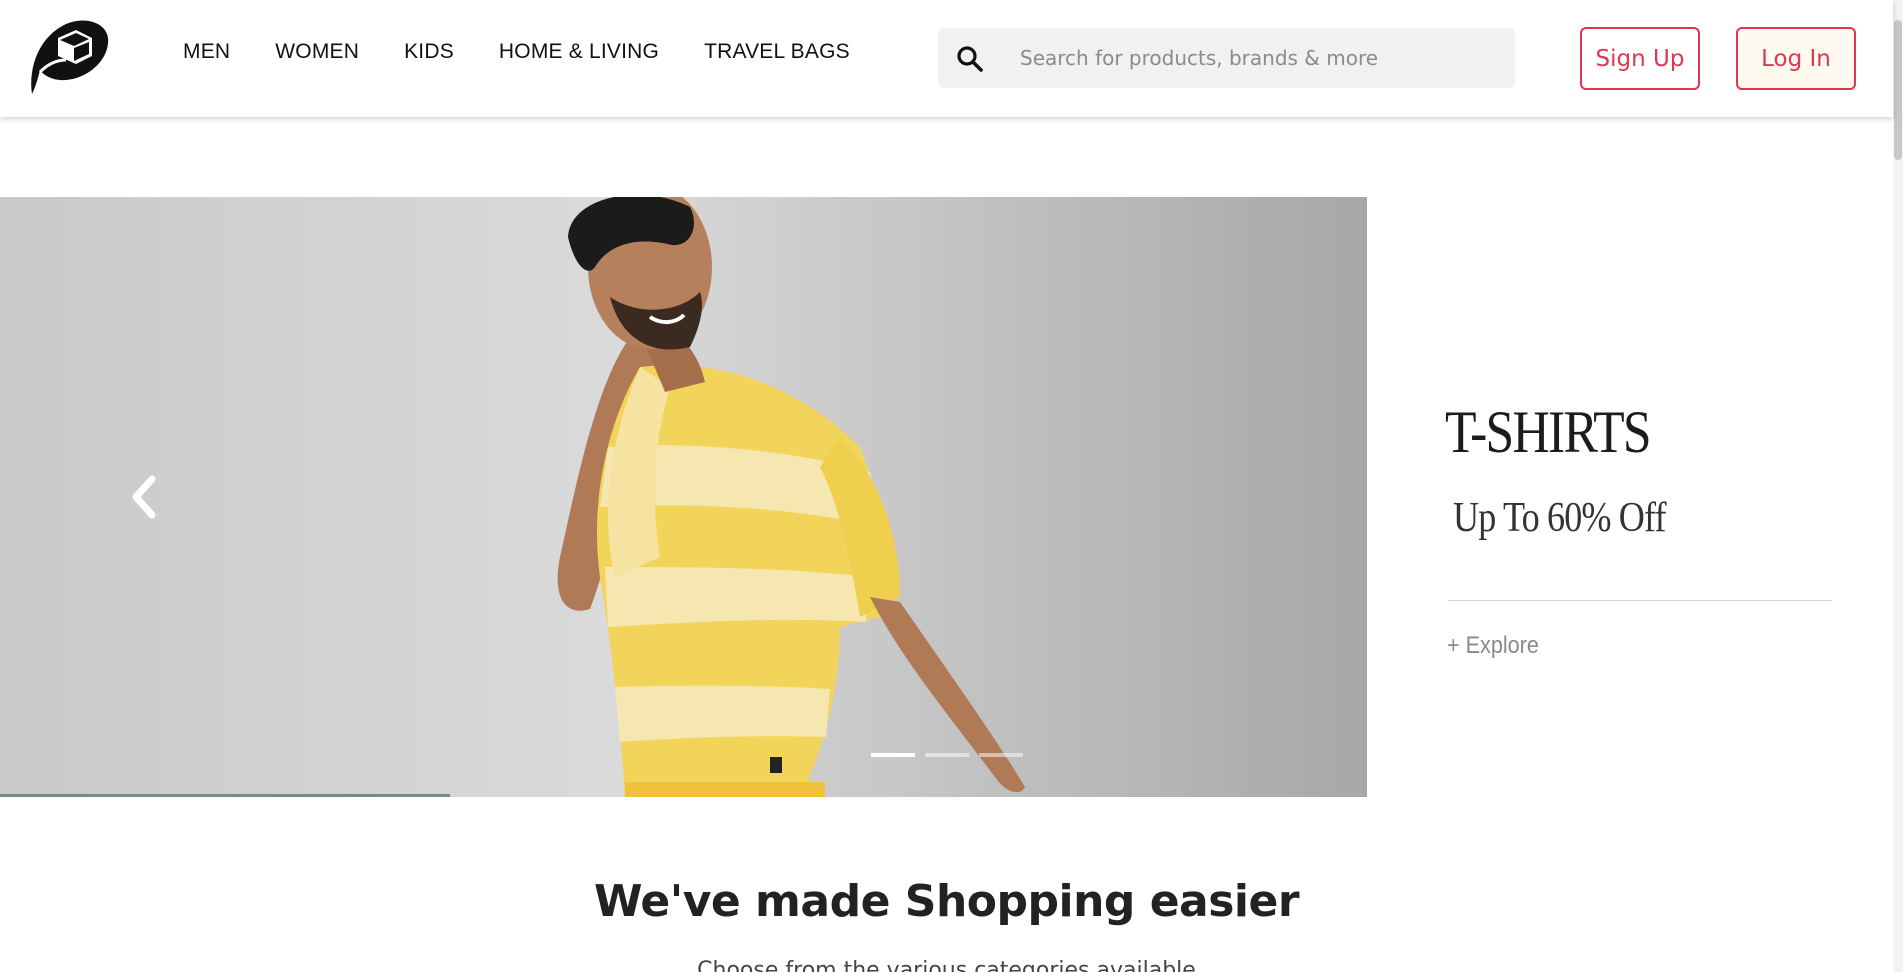 Image resolution: width=1903 pixels, height=972 pixels. I want to click on login-button: Log In, so click(1796, 58).